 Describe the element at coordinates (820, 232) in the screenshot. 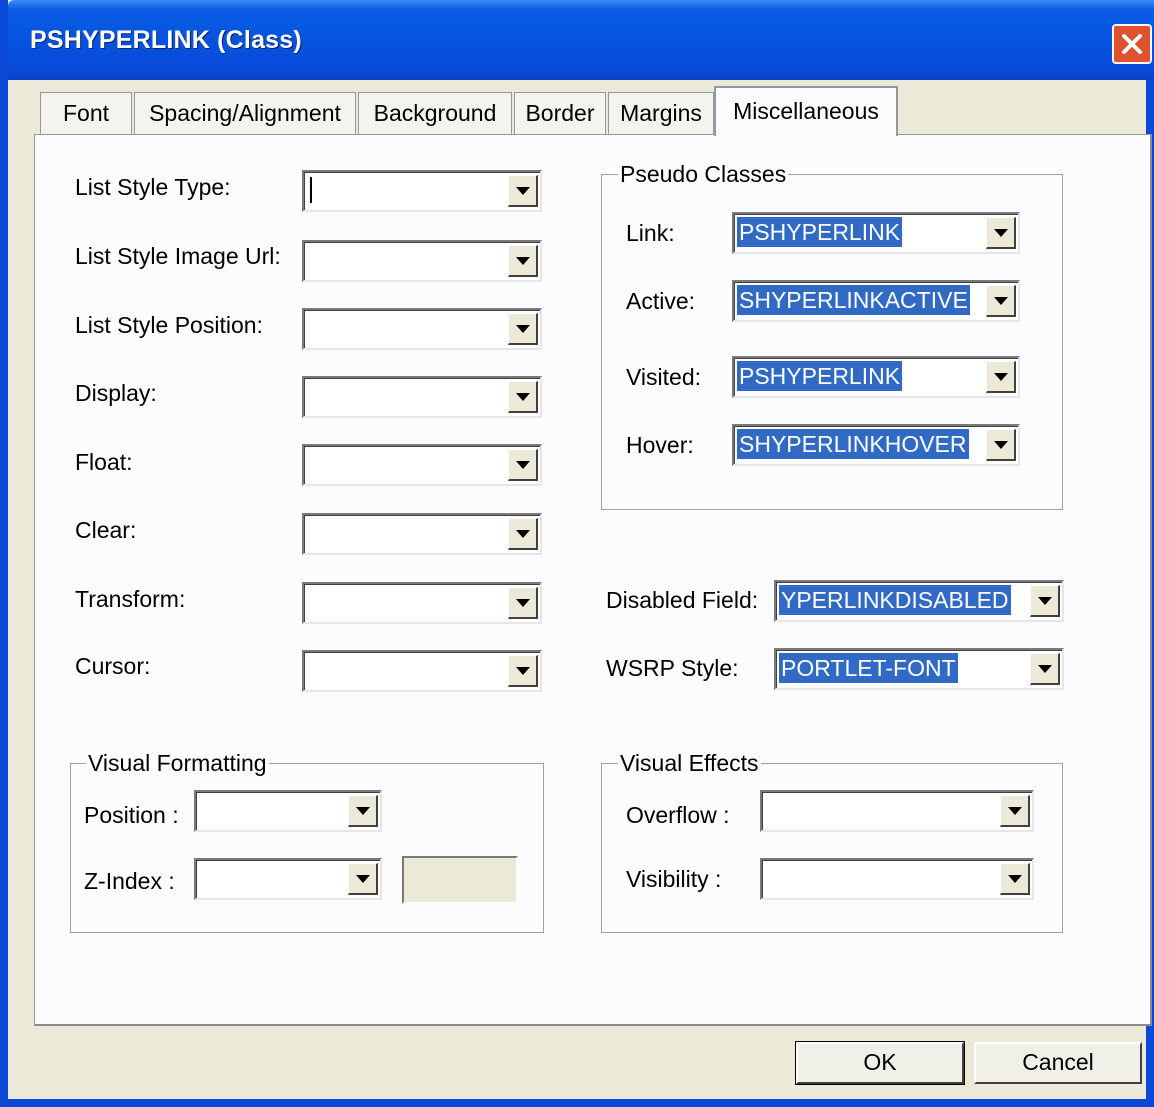

I see `link-value: PSHYPERLINK` at that location.